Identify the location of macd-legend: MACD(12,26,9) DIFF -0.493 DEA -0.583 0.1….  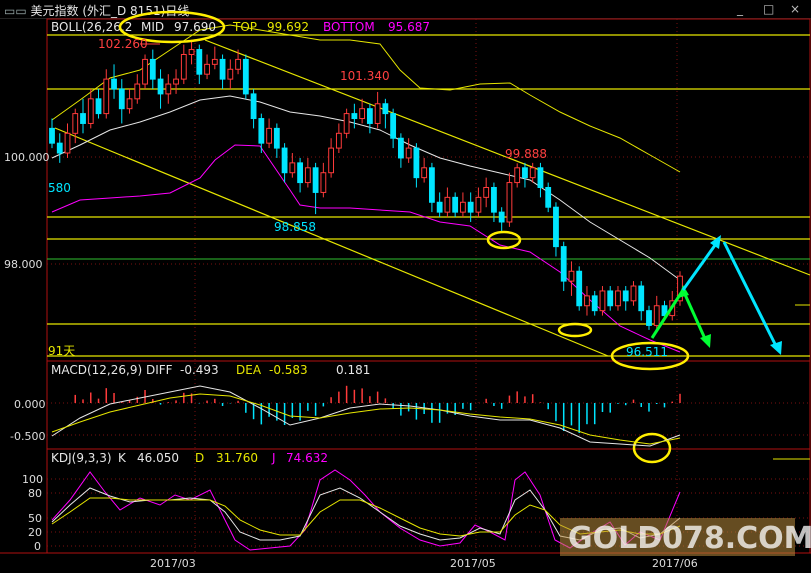
(210, 370).